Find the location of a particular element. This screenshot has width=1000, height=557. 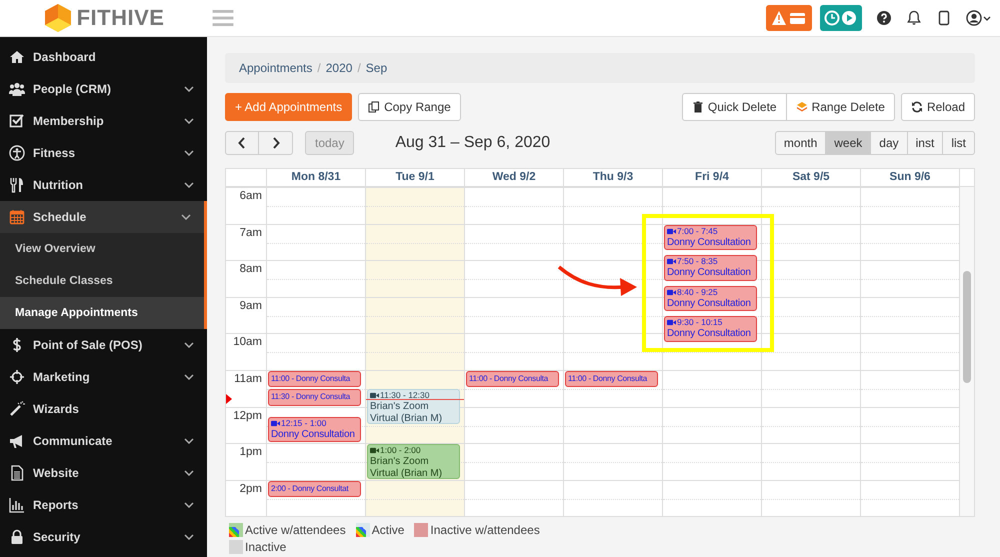

target-icon is located at coordinates (17, 377).